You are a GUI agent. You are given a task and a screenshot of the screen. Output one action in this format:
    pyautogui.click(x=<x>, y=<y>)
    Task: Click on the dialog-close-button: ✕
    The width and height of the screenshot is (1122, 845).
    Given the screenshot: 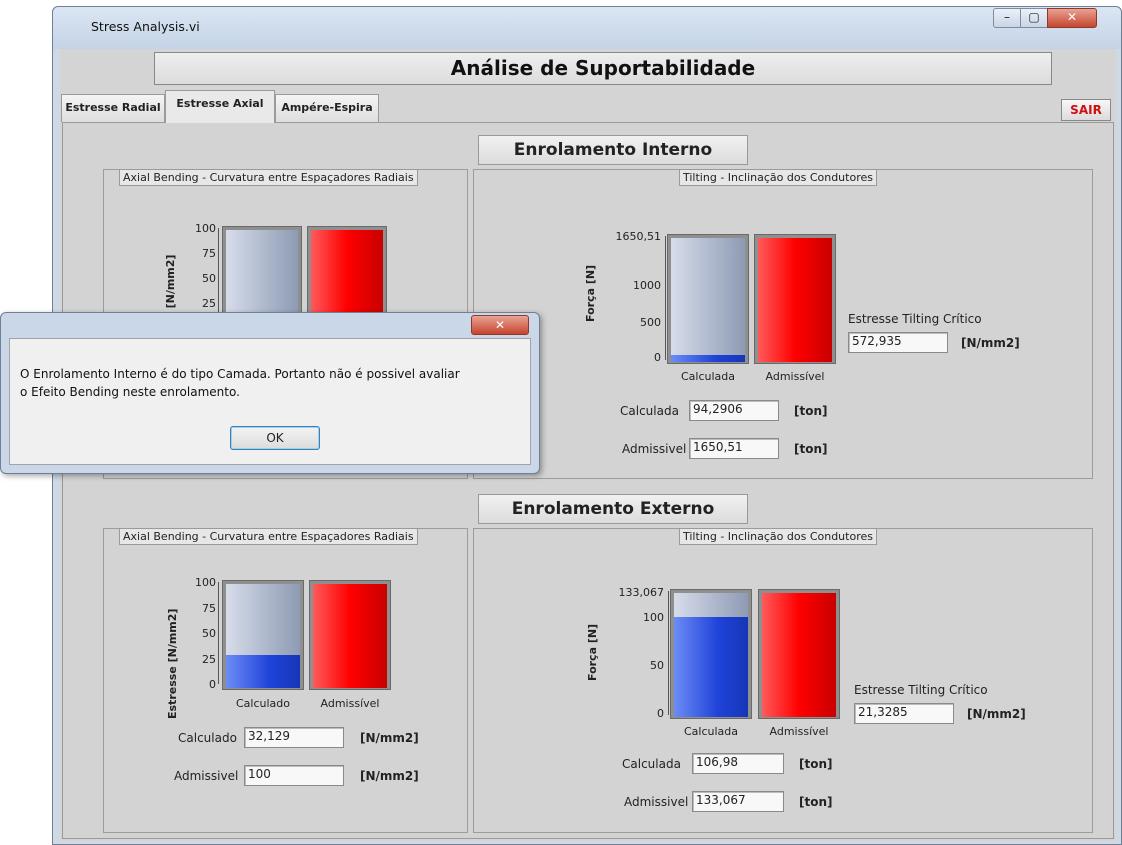 What is the action you would take?
    pyautogui.click(x=500, y=325)
    